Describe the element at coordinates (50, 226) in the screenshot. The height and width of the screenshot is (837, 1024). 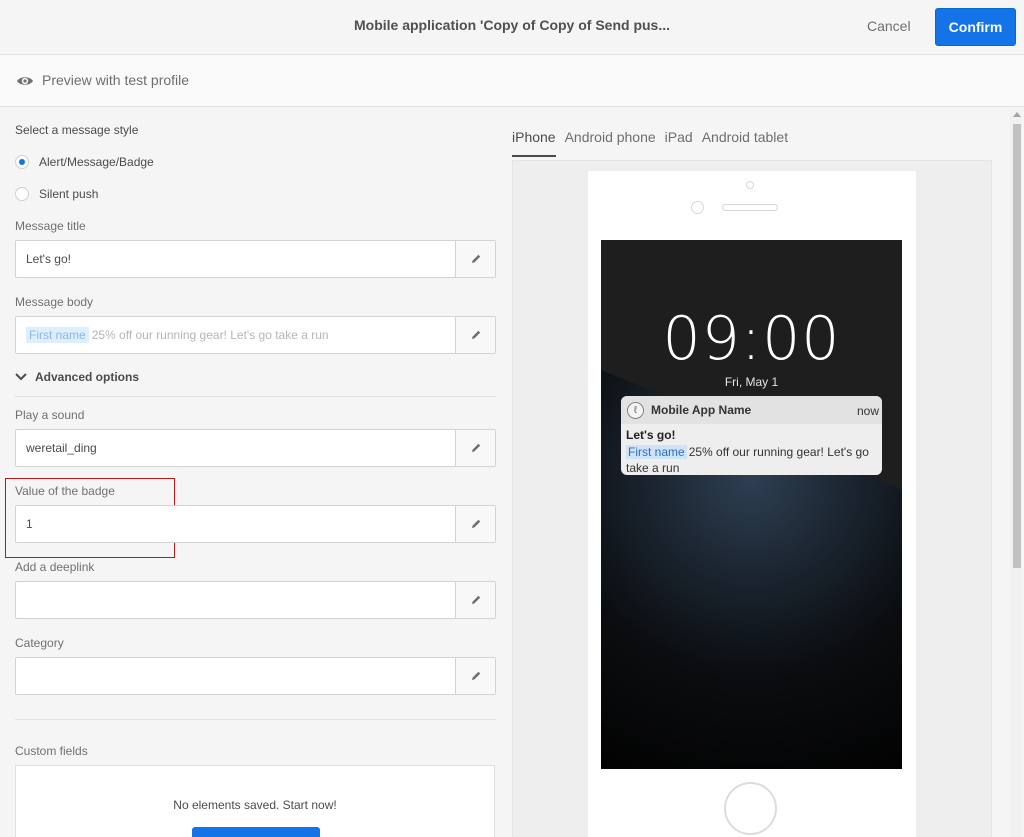
I see `message-title-label: Message title` at that location.